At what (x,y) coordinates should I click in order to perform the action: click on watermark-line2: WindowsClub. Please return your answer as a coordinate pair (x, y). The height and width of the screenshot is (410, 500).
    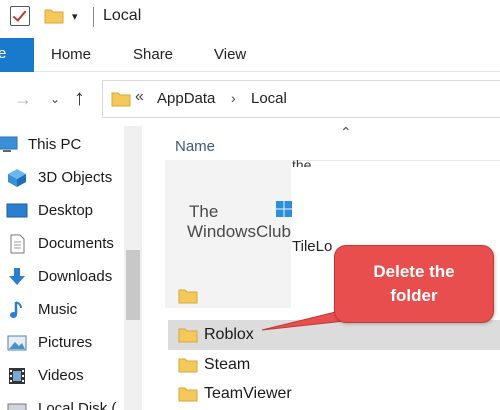
    Looking at the image, I should click on (239, 231).